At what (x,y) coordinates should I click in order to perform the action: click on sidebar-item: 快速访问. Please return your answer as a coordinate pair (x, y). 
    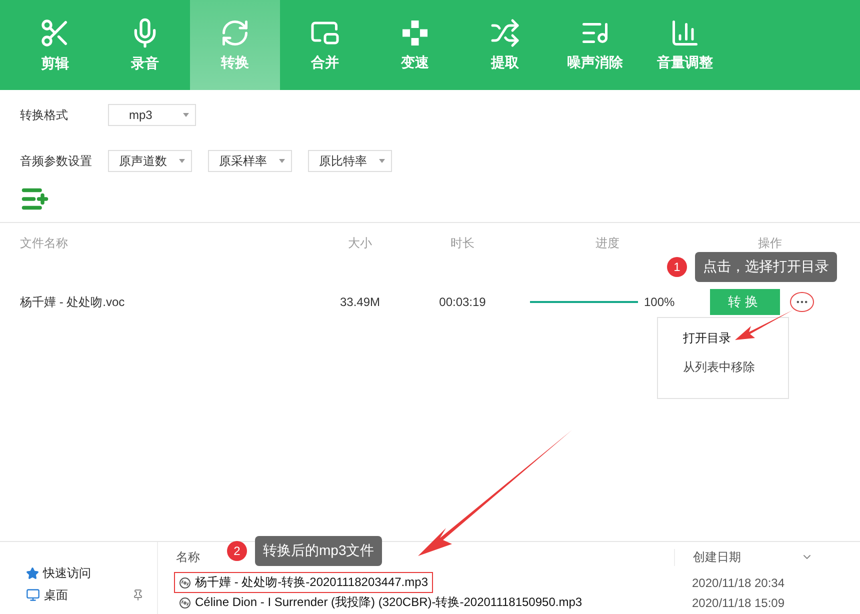
    Looking at the image, I should click on (67, 573).